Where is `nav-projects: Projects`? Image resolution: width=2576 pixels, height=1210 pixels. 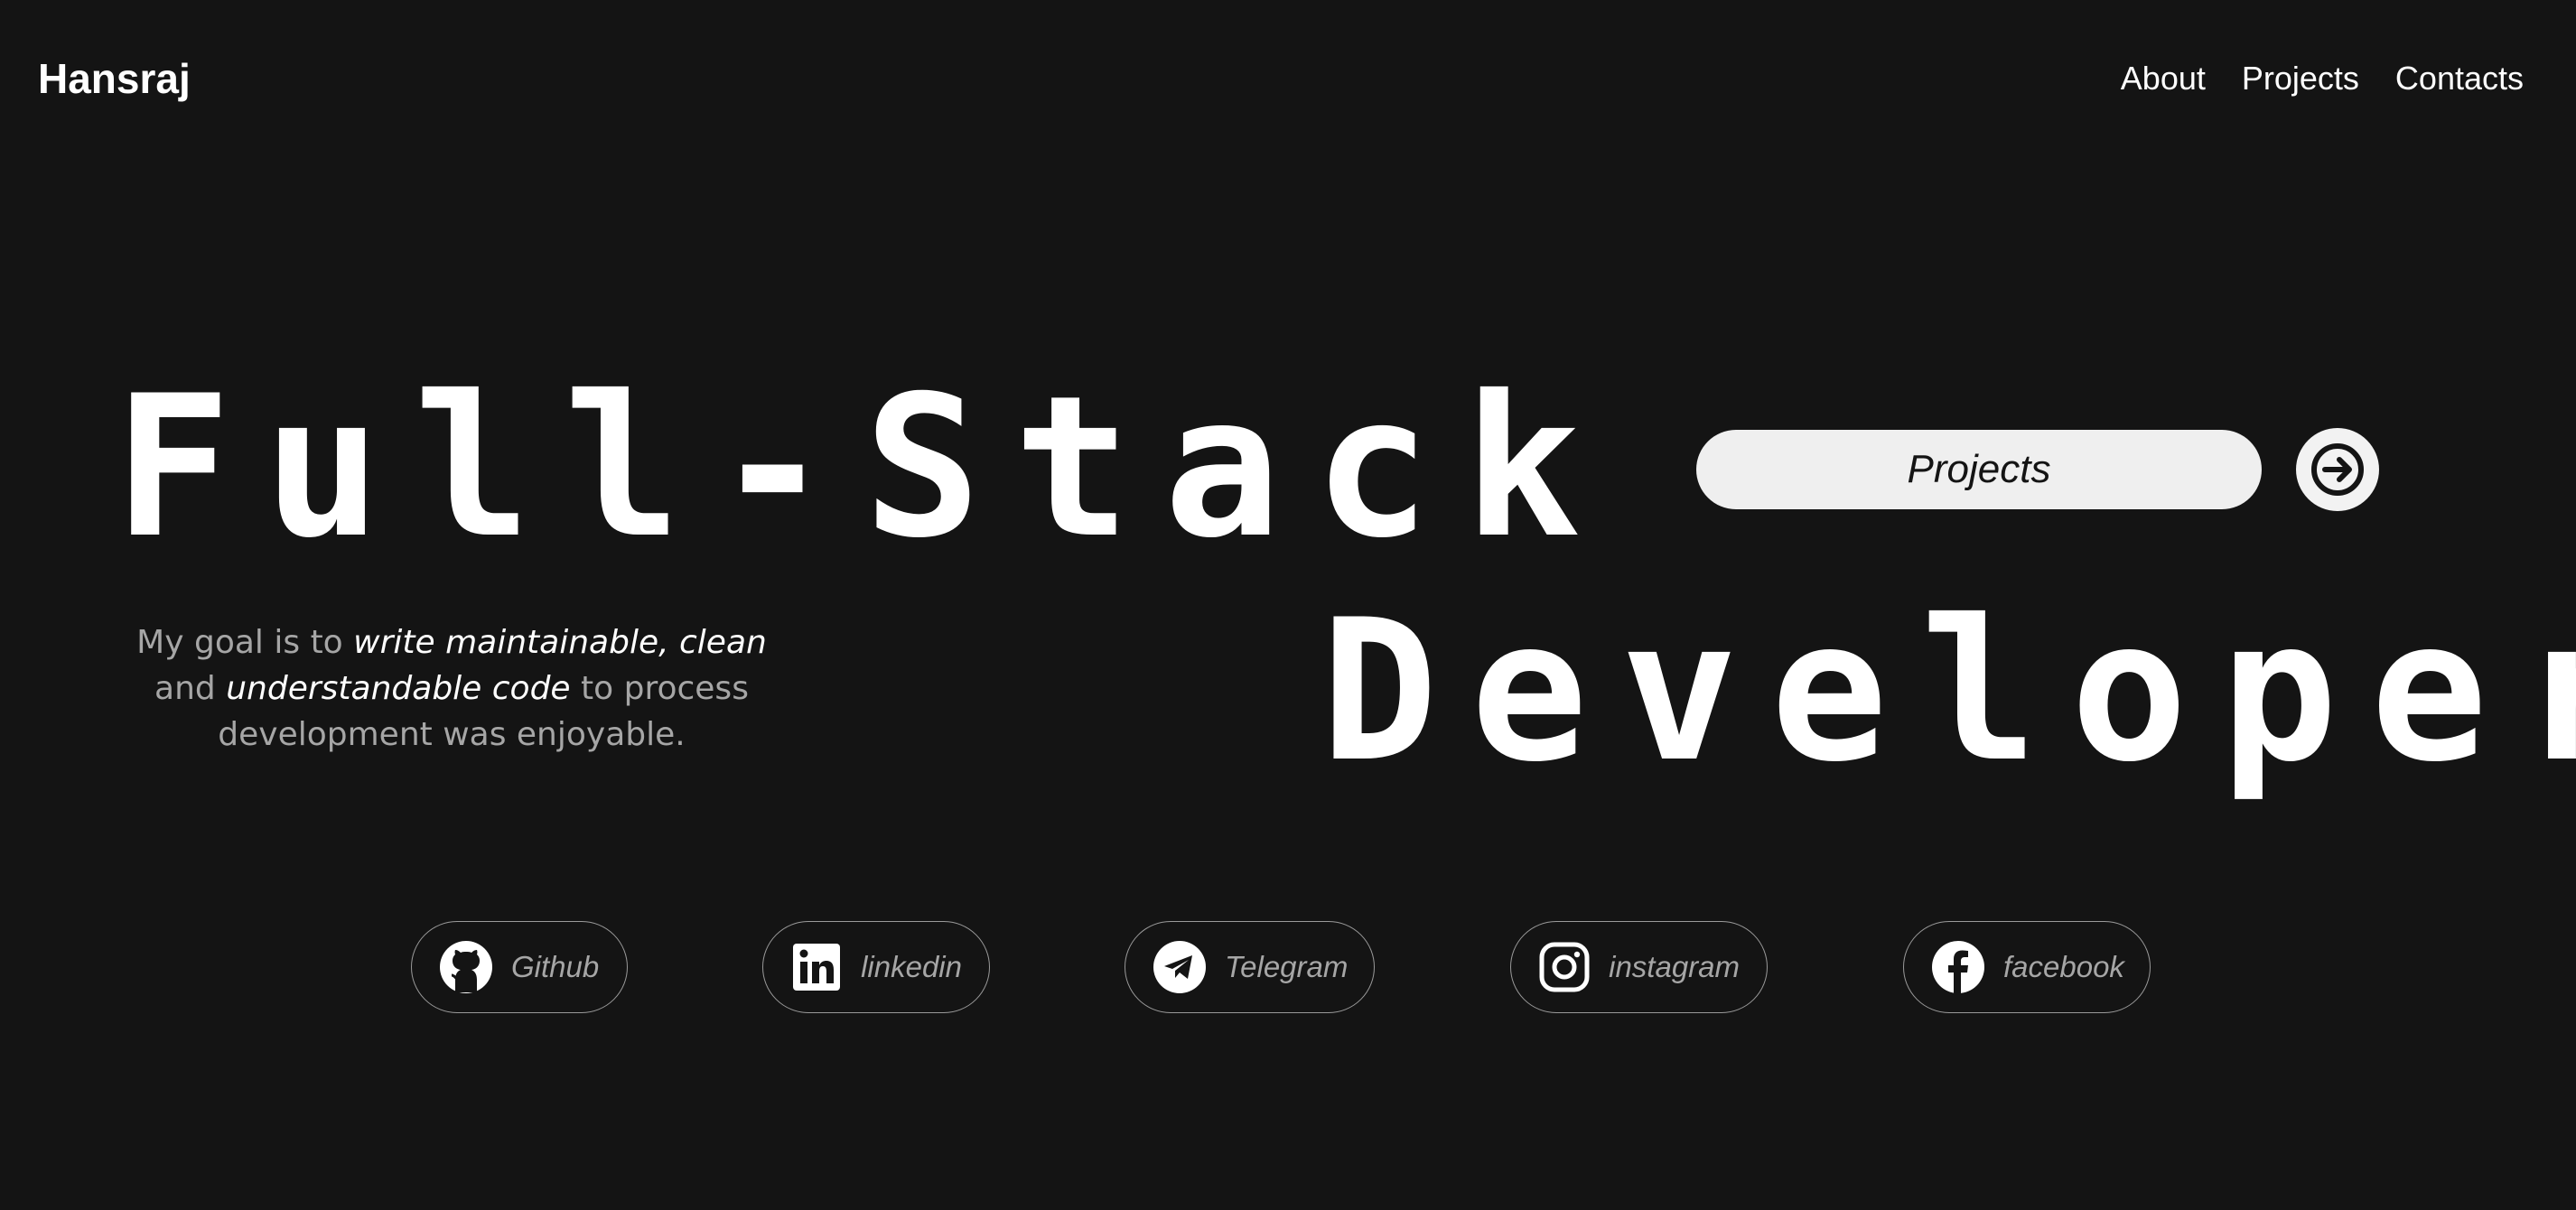
nav-projects: Projects is located at coordinates (2300, 79).